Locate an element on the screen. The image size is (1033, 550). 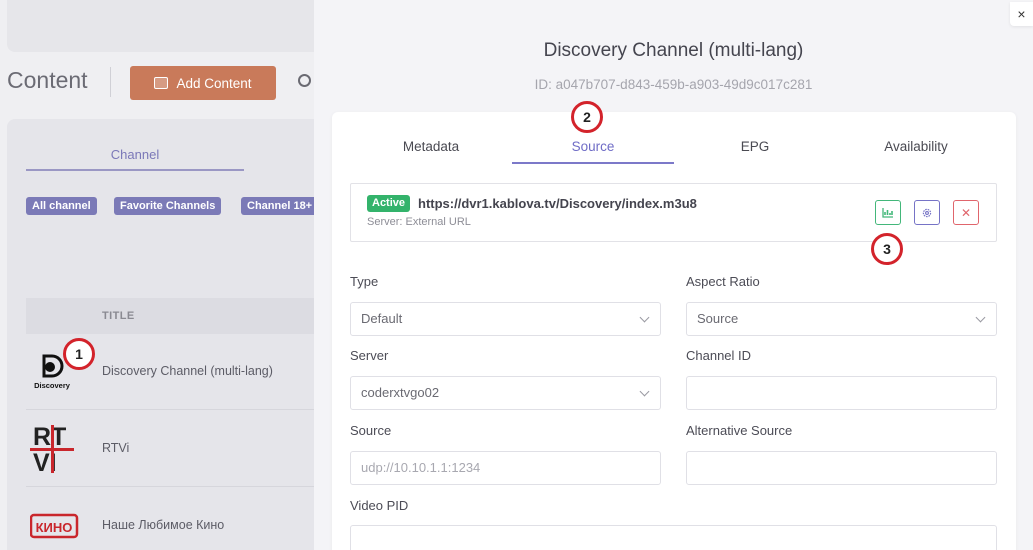
add-content-label: Add Content is located at coordinates (214, 83).